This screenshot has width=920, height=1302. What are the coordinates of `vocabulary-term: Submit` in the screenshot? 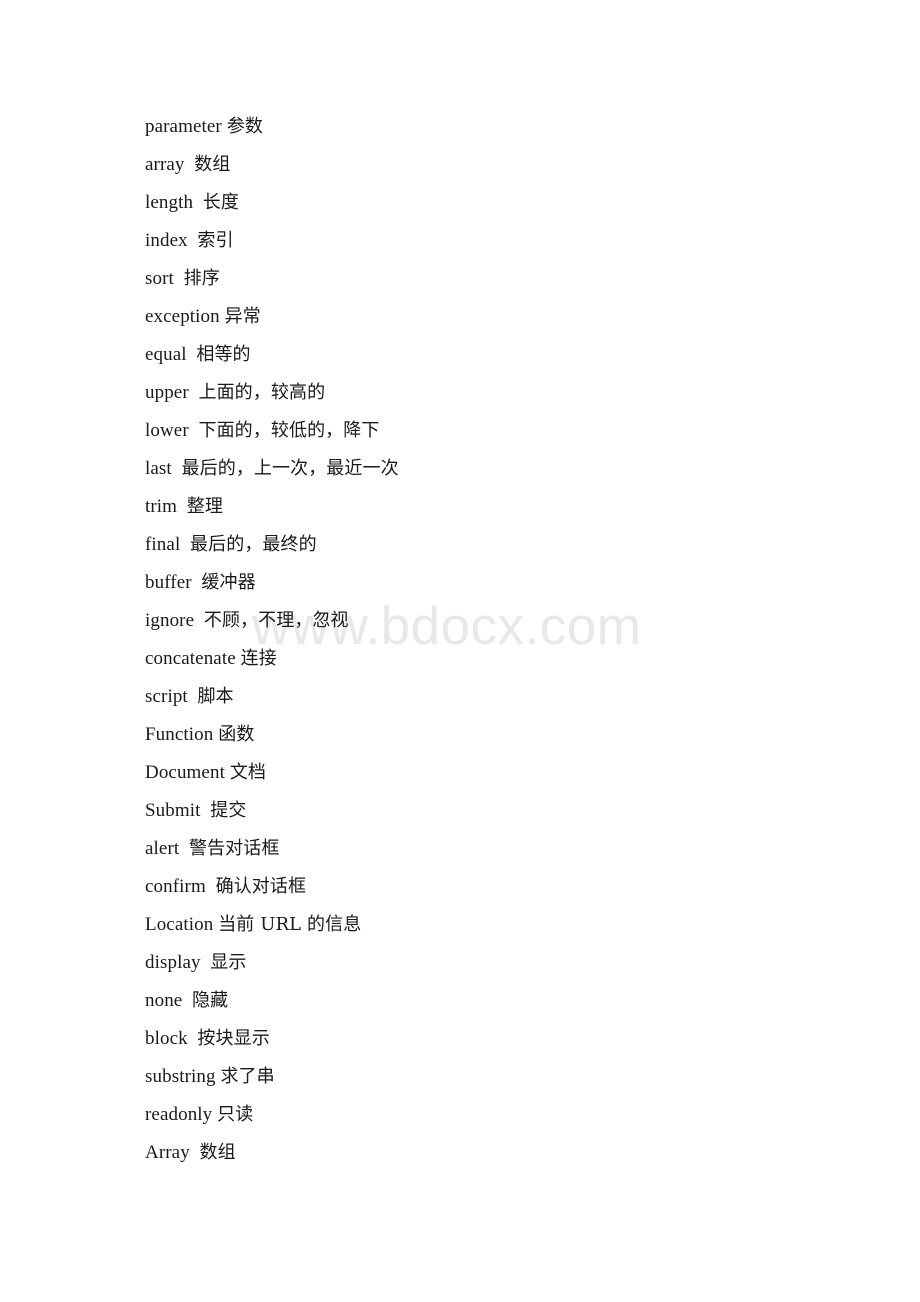 It's located at (173, 810).